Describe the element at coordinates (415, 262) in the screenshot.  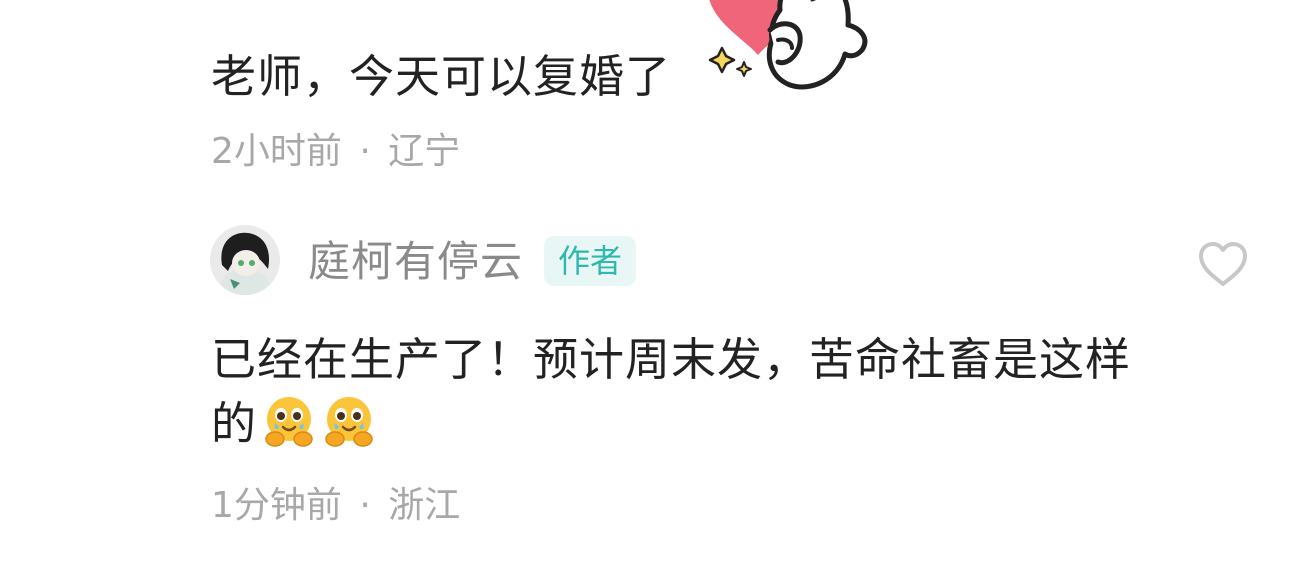
I see `reply-username: 庭柯有停云` at that location.